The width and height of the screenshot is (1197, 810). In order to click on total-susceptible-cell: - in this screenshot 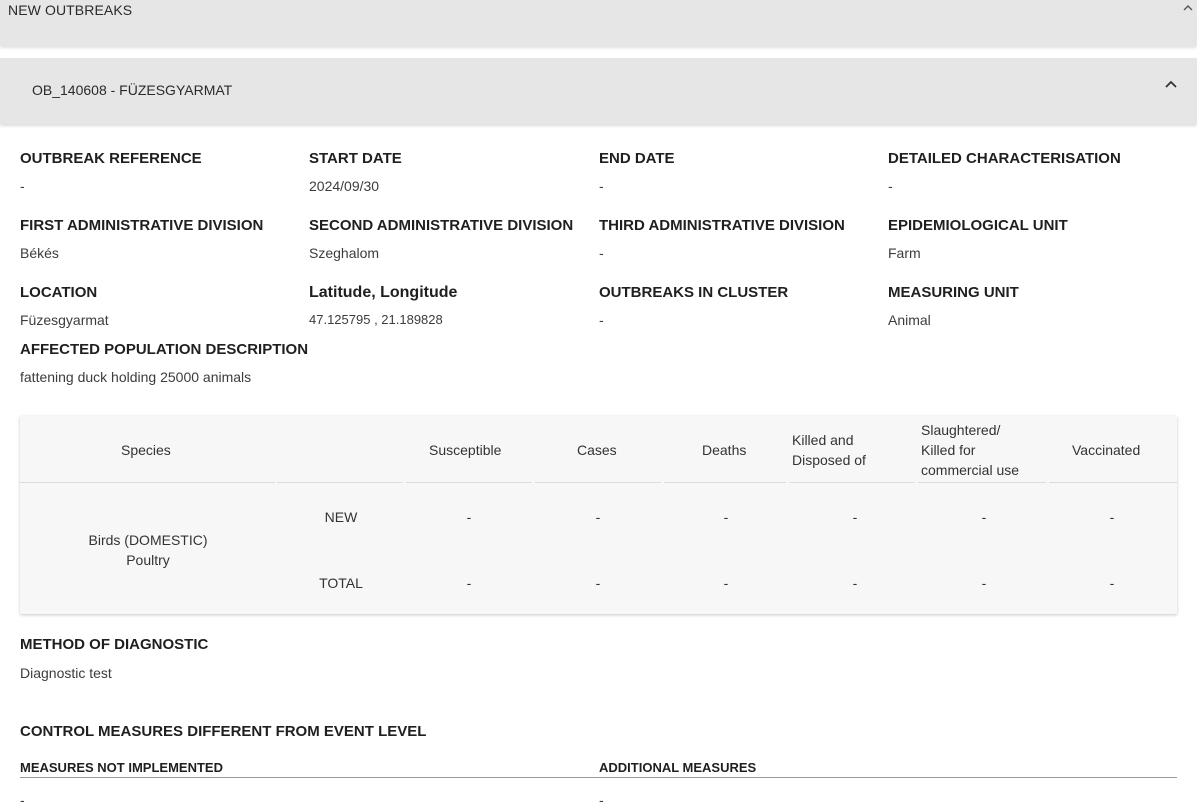, I will do `click(469, 583)`.